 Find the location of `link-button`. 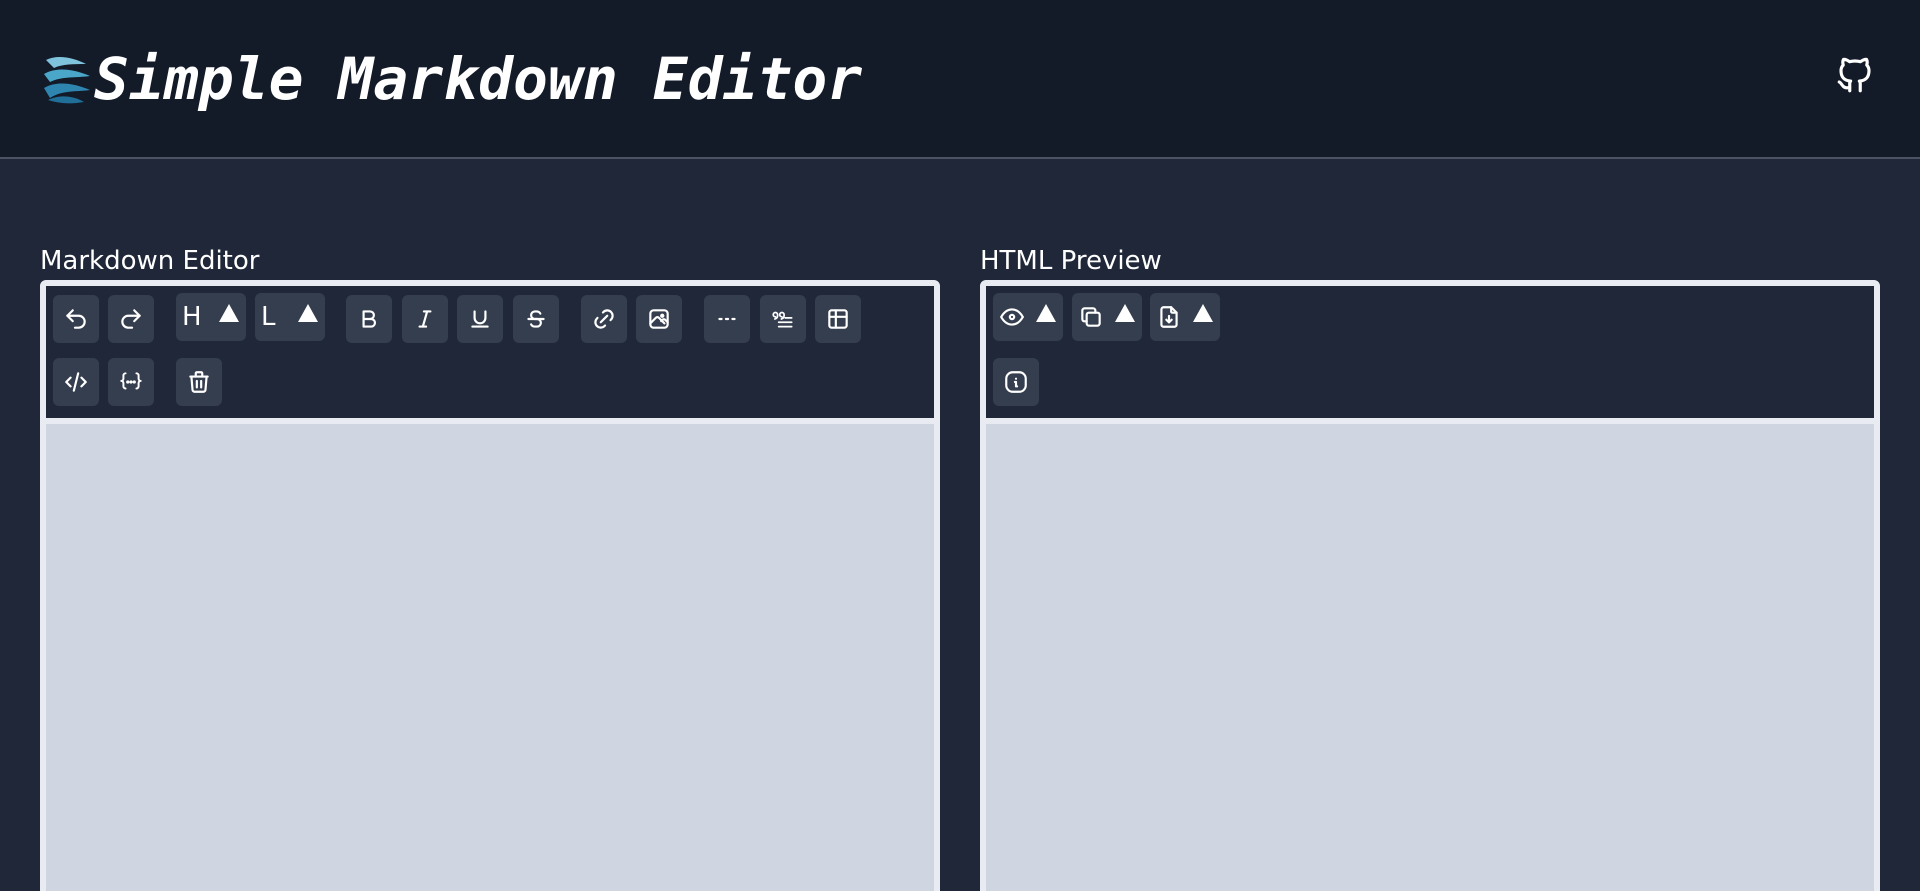

link-button is located at coordinates (604, 319).